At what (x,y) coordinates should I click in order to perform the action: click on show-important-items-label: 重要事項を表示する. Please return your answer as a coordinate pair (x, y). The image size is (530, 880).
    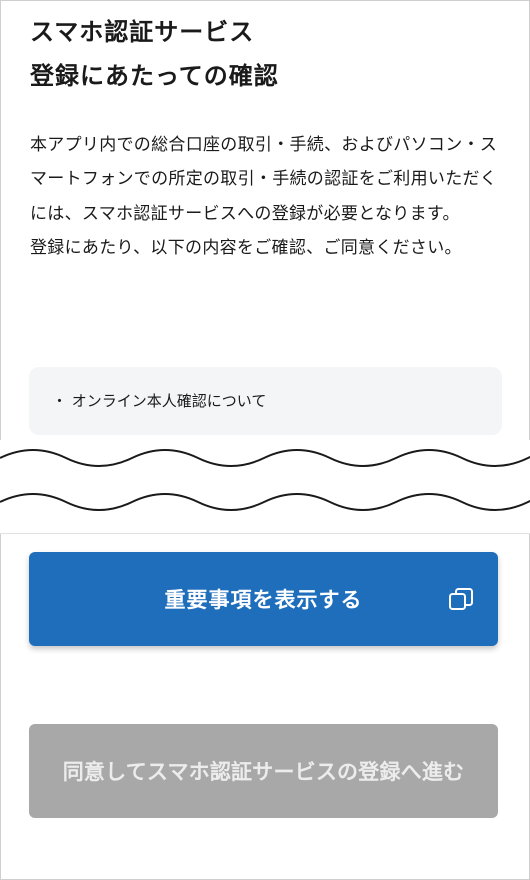
    Looking at the image, I should click on (263, 600).